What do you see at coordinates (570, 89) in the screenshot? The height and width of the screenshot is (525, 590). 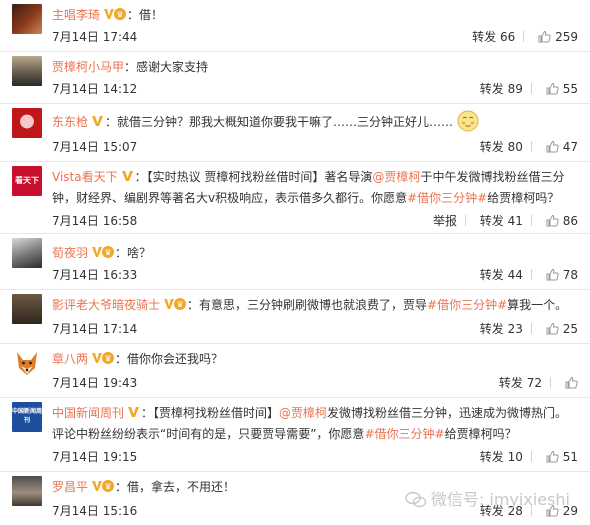 I see `like-count: 55` at bounding box center [570, 89].